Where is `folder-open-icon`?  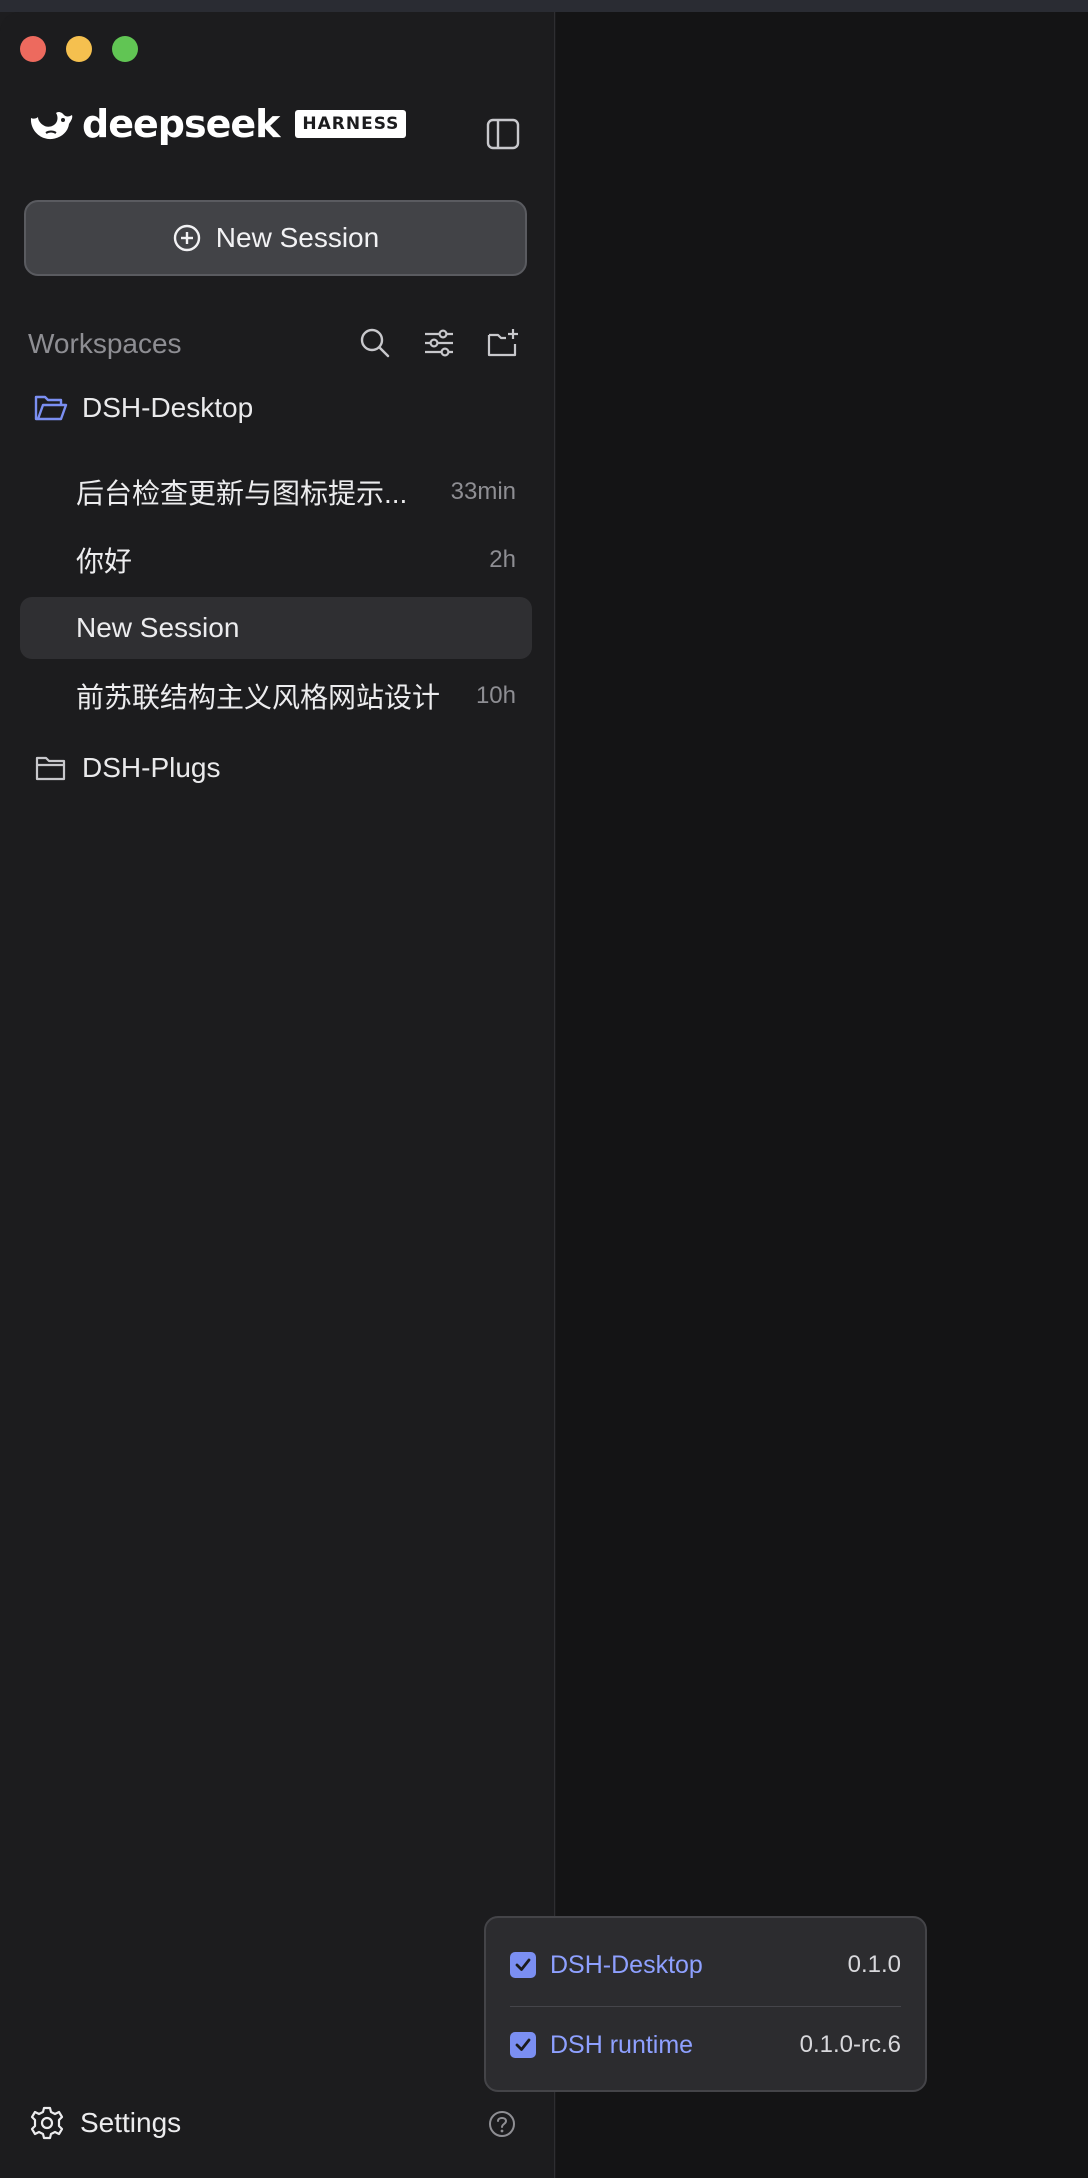 folder-open-icon is located at coordinates (51, 408).